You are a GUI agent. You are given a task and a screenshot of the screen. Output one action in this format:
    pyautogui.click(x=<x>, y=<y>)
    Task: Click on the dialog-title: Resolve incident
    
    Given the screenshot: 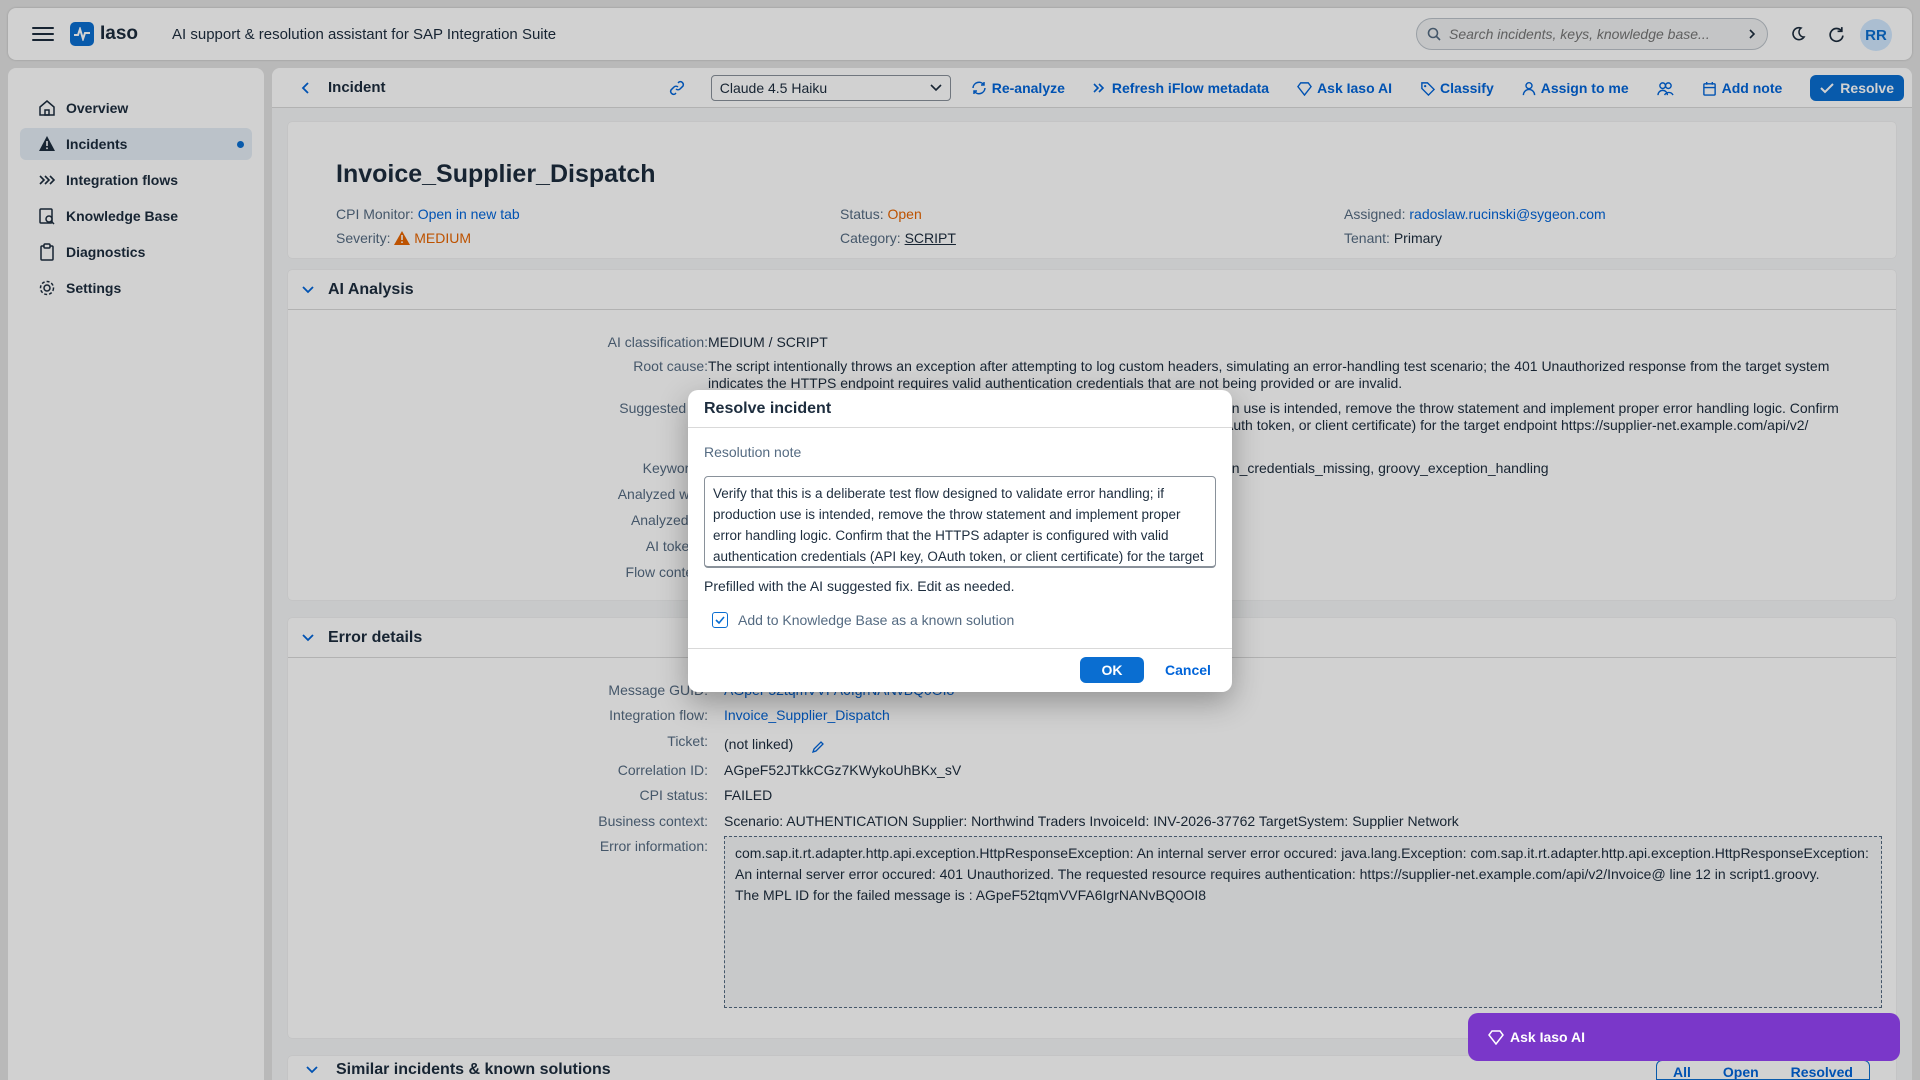 What is the action you would take?
    pyautogui.click(x=960, y=409)
    